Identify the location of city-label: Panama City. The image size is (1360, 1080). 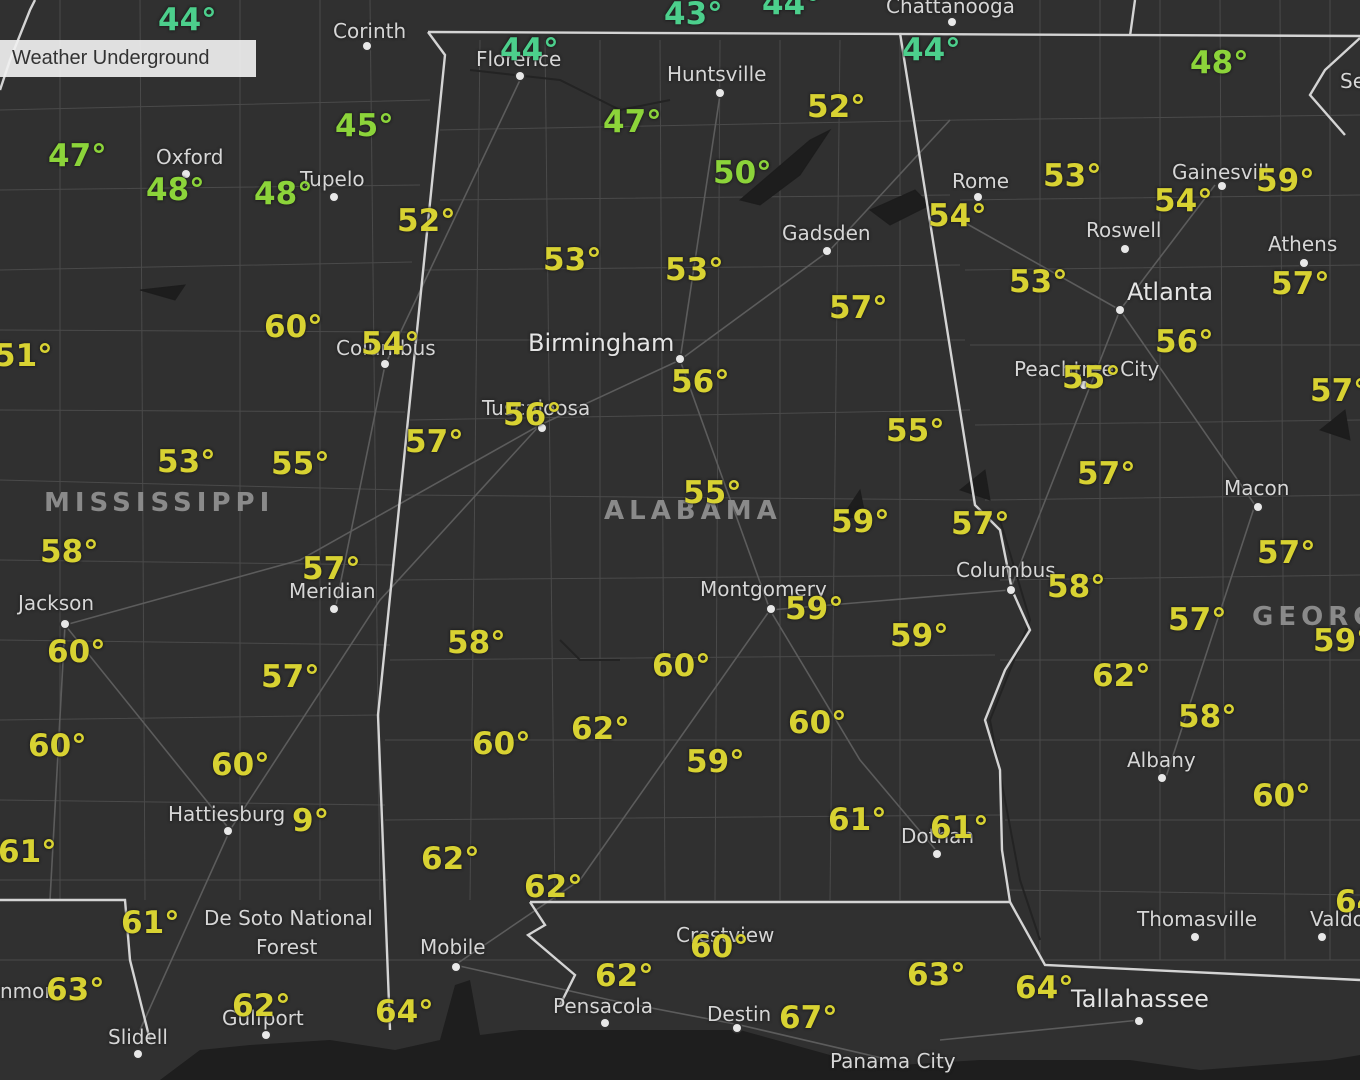
(893, 1061).